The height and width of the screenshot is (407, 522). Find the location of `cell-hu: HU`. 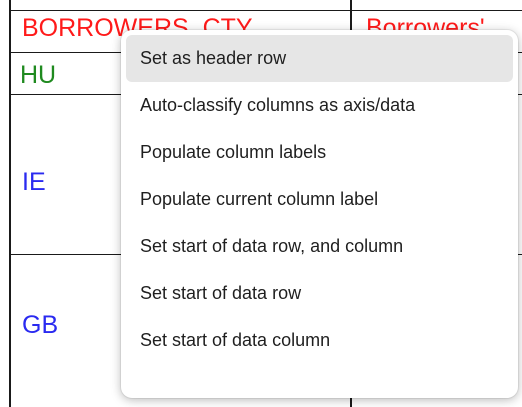

cell-hu: HU is located at coordinates (38, 75).